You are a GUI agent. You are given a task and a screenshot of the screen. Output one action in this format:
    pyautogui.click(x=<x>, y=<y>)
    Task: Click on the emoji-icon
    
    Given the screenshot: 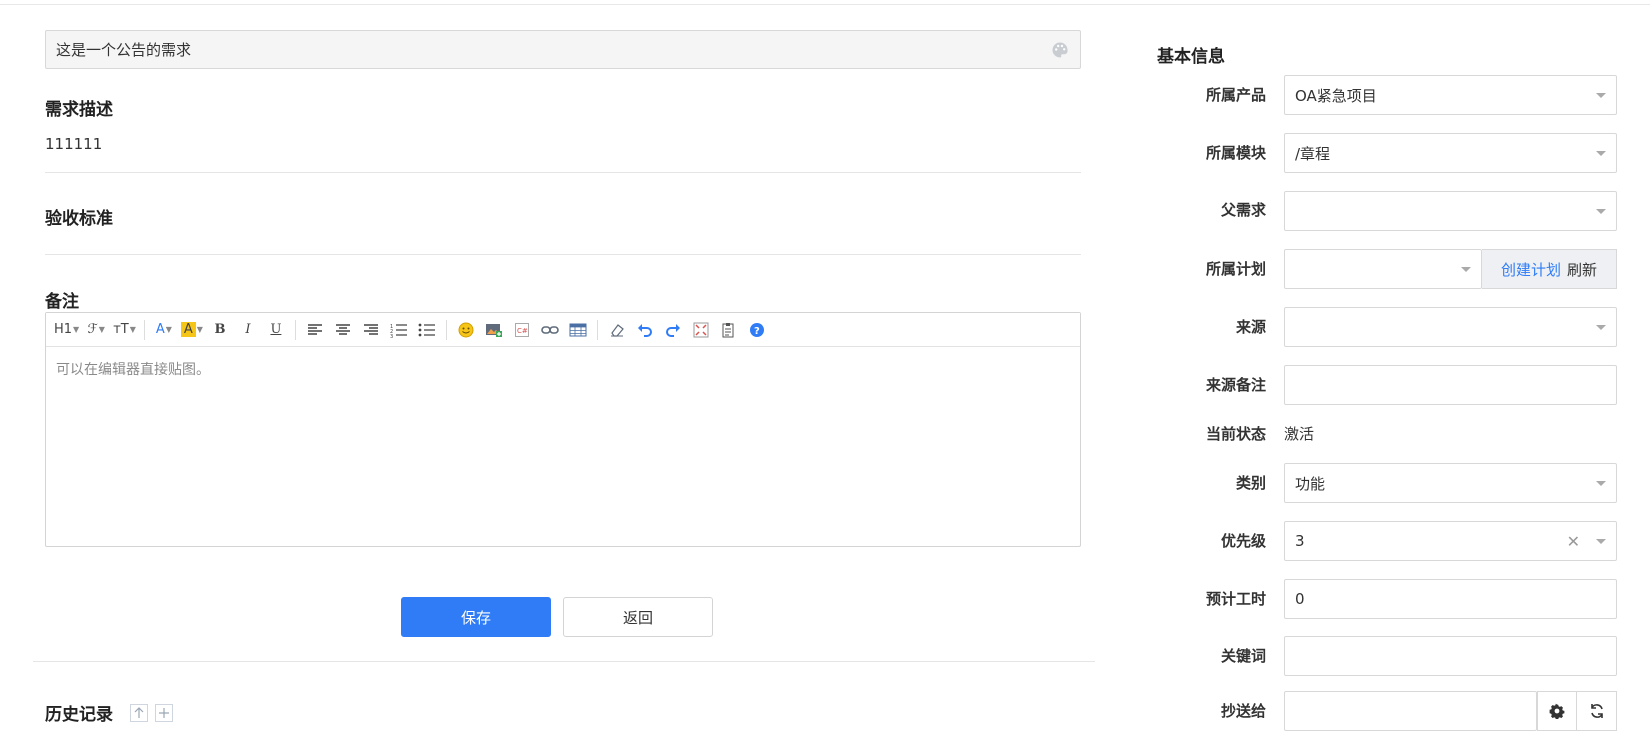 What is the action you would take?
    pyautogui.click(x=466, y=330)
    